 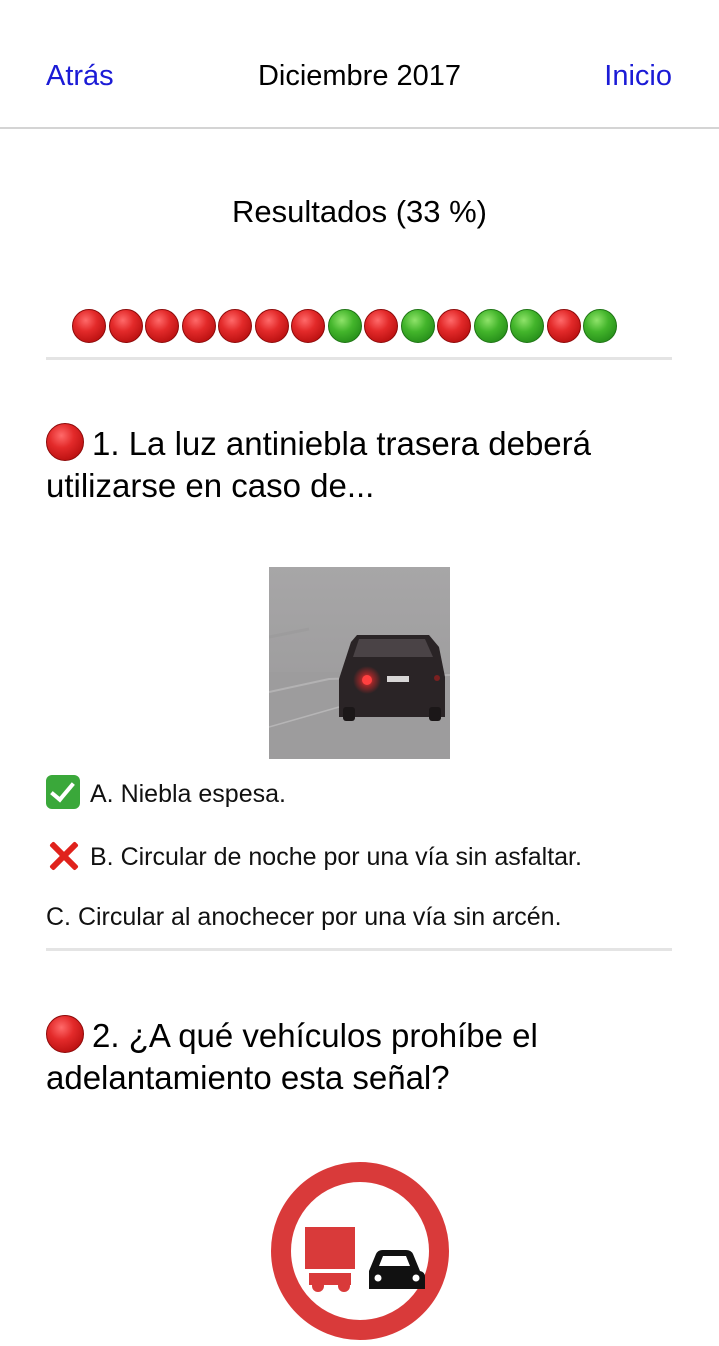 I want to click on answer-a-text: A. Niebla espesa., so click(x=188, y=794).